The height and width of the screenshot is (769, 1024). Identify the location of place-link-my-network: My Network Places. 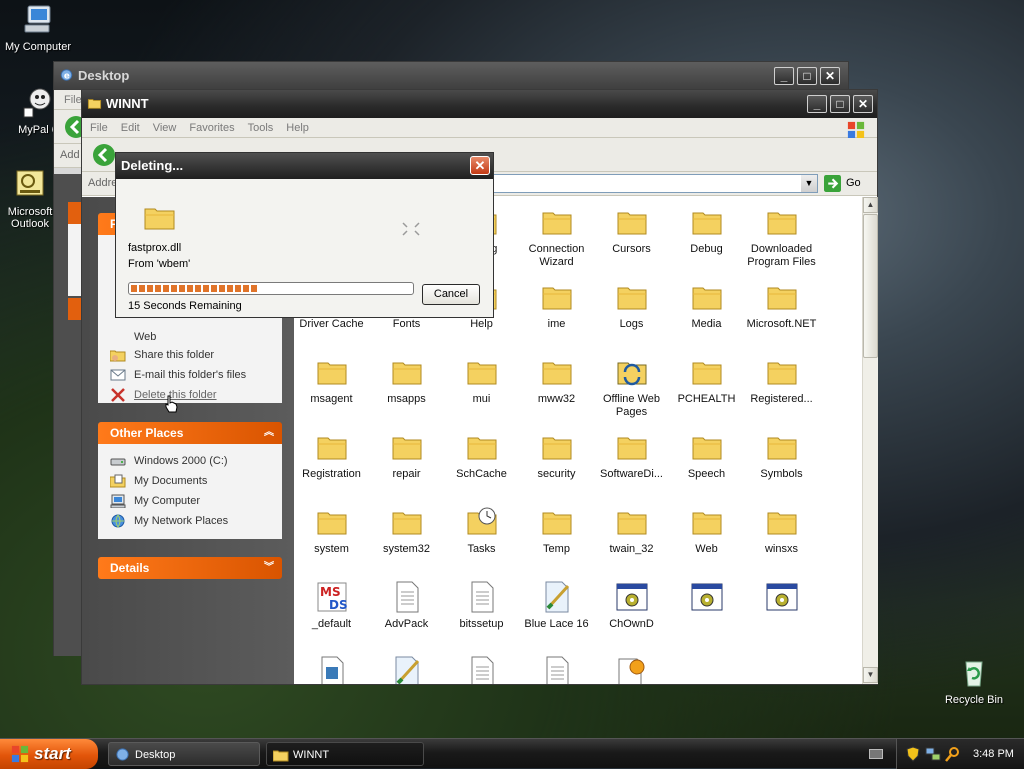
(196, 521).